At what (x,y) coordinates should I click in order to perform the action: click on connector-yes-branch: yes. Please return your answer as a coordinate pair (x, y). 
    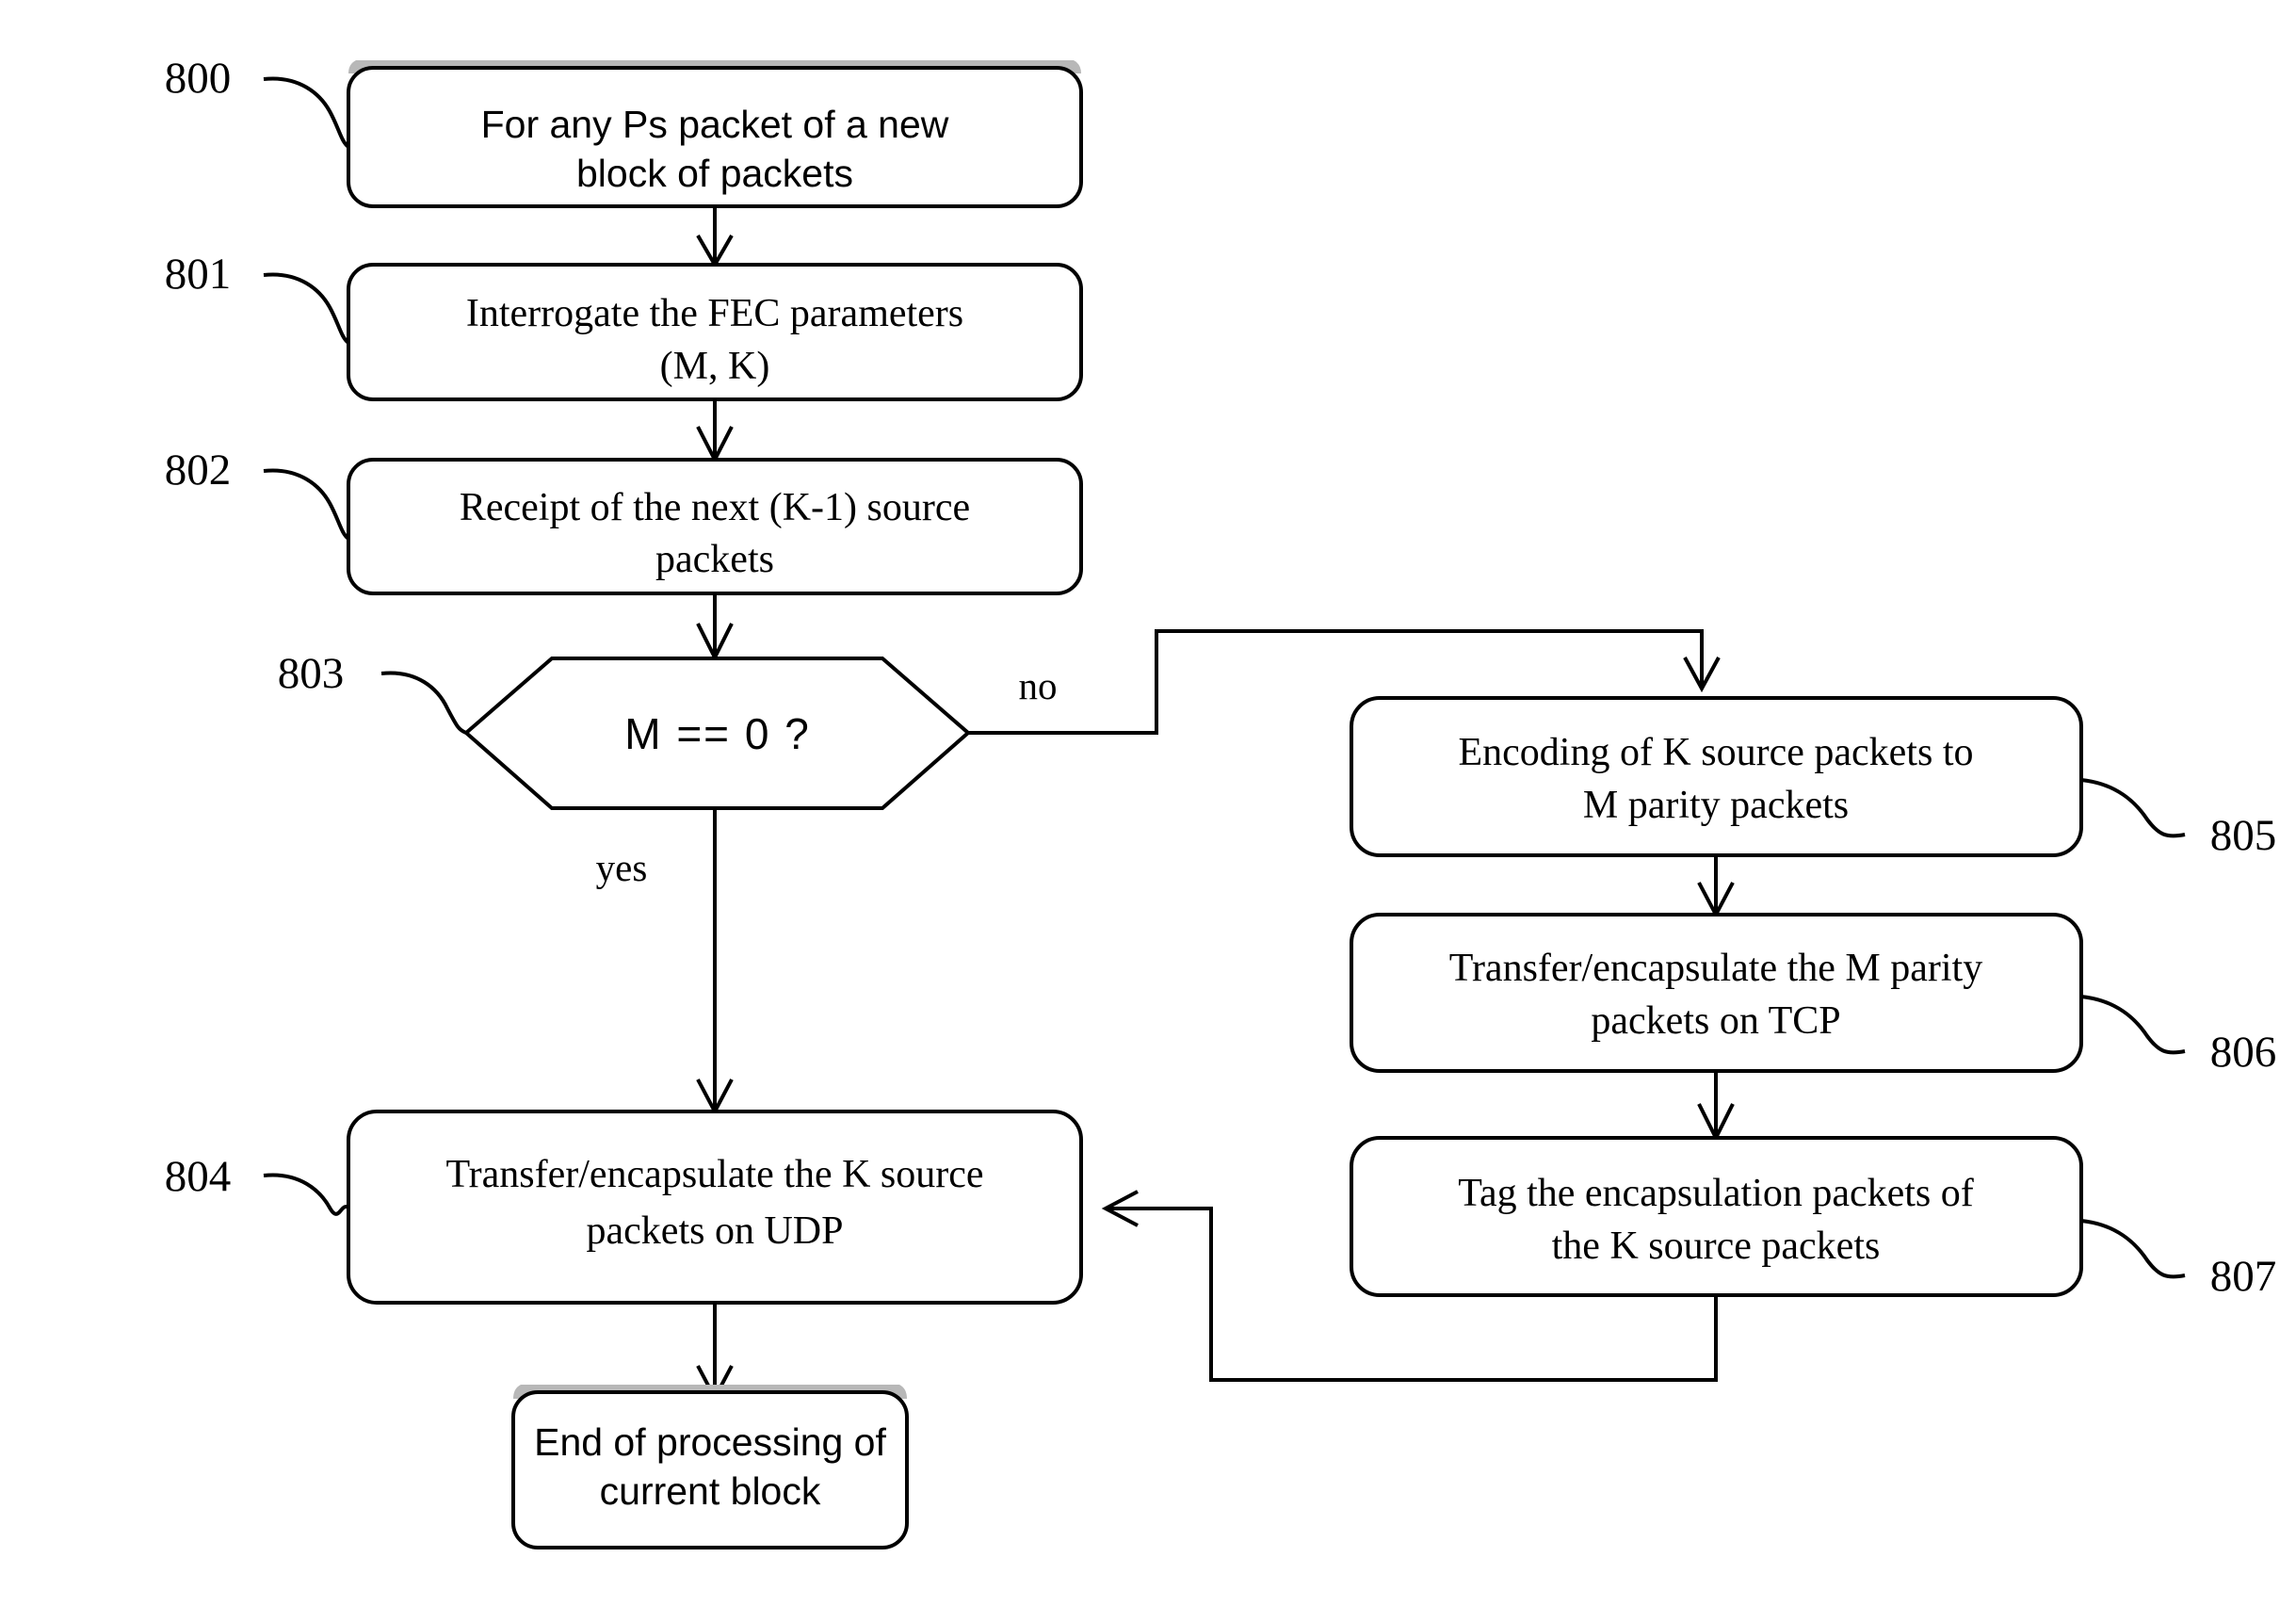
    Looking at the image, I should click on (665, 962).